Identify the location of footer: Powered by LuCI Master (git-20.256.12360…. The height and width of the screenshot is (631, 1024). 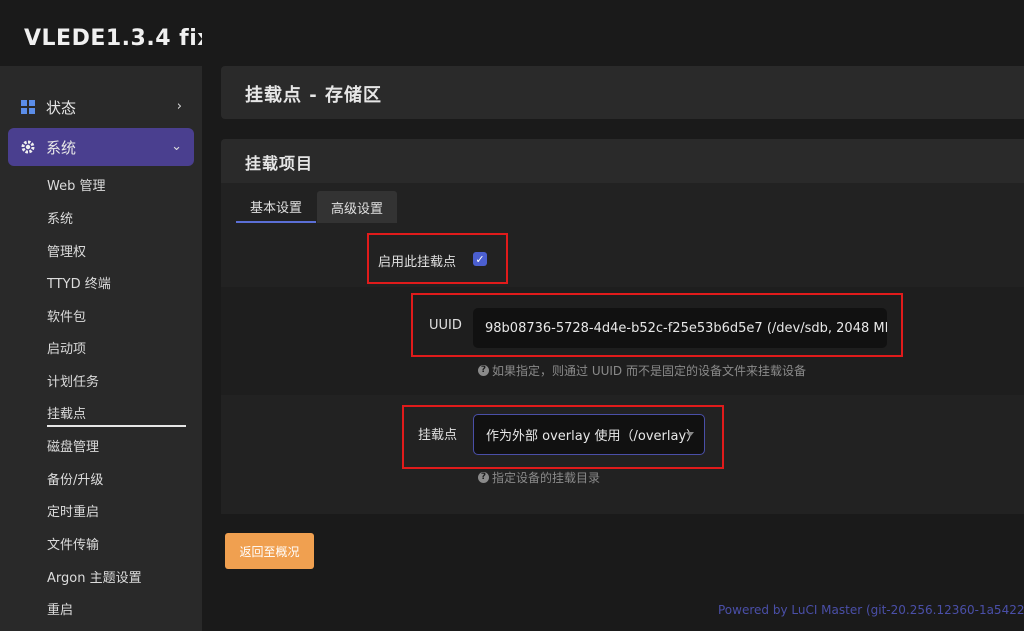
(871, 610).